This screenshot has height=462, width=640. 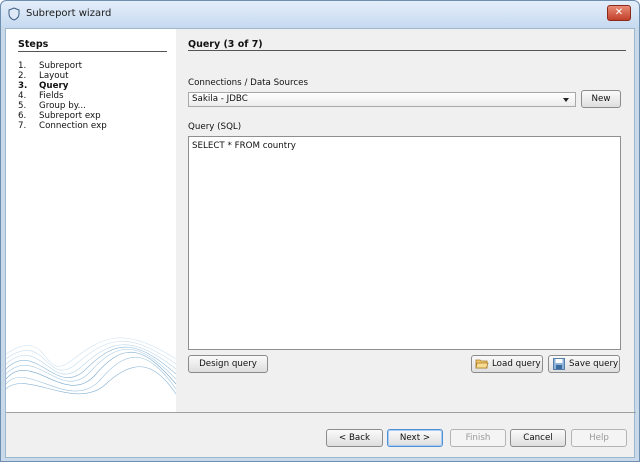 I want to click on cancel-button: Cancel, so click(x=538, y=438).